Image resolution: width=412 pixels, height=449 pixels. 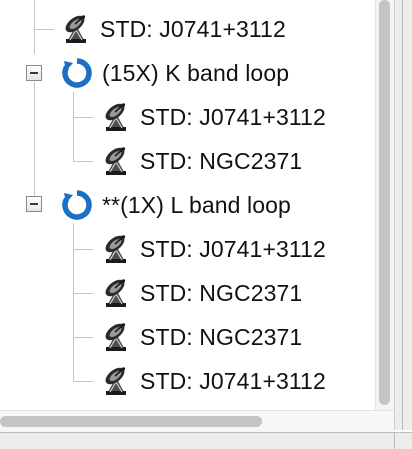 I want to click on tree-item-loop: **(1X) L band loop, so click(x=176, y=205).